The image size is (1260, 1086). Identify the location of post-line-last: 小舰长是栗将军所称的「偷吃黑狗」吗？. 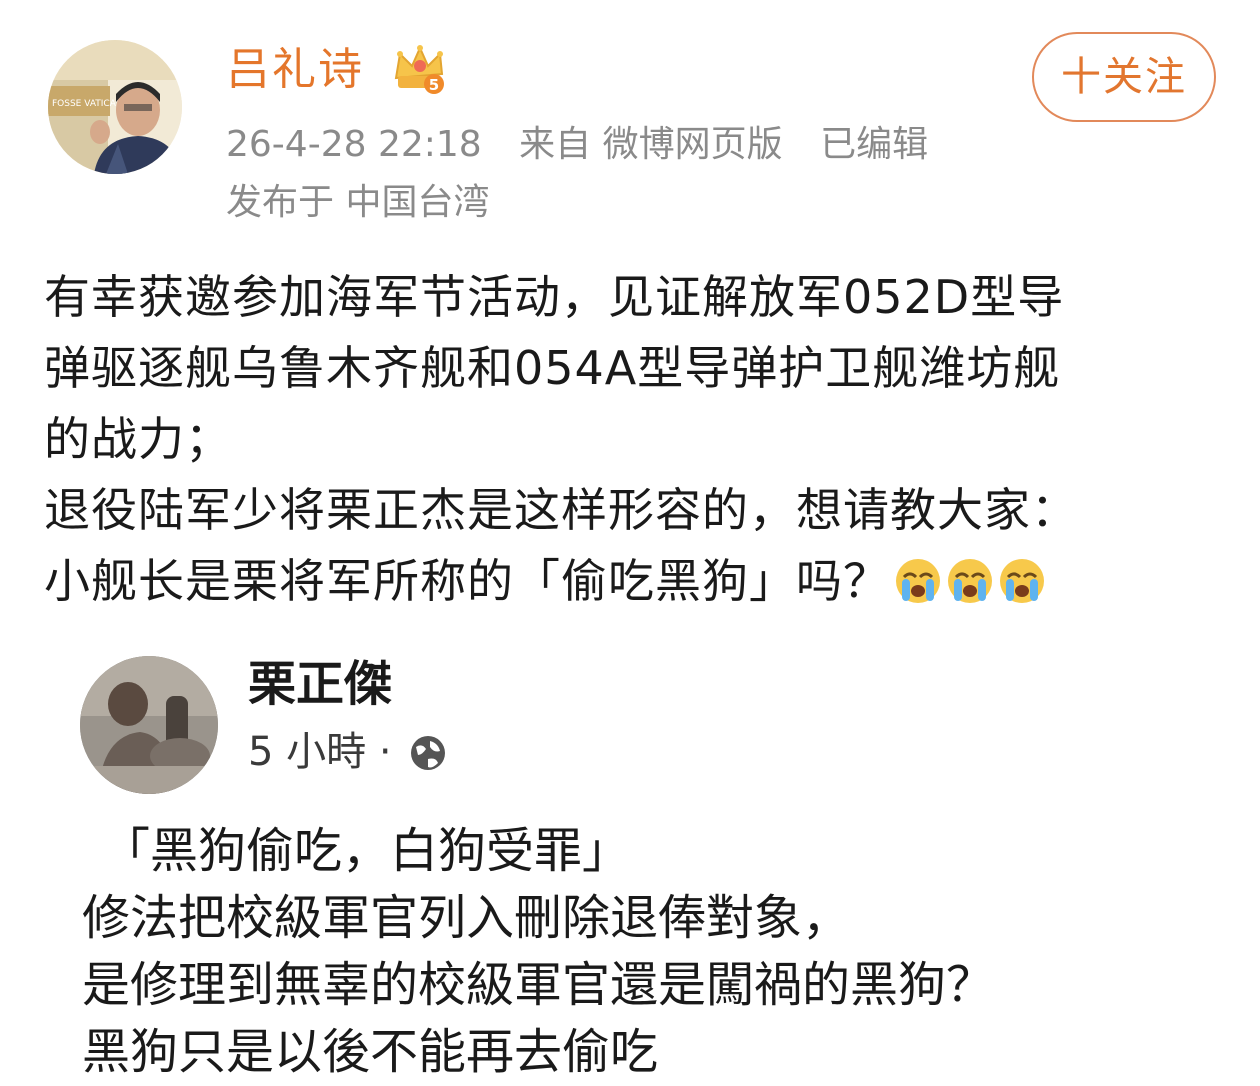
(634, 581).